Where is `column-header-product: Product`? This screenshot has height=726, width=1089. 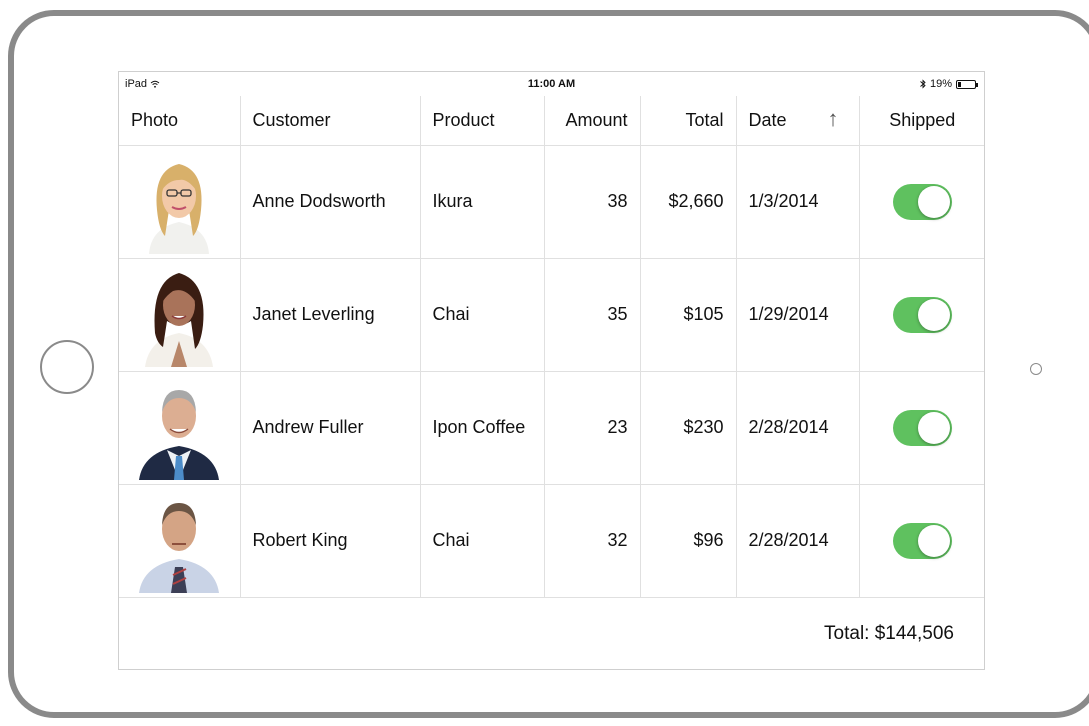 column-header-product: Product is located at coordinates (482, 121).